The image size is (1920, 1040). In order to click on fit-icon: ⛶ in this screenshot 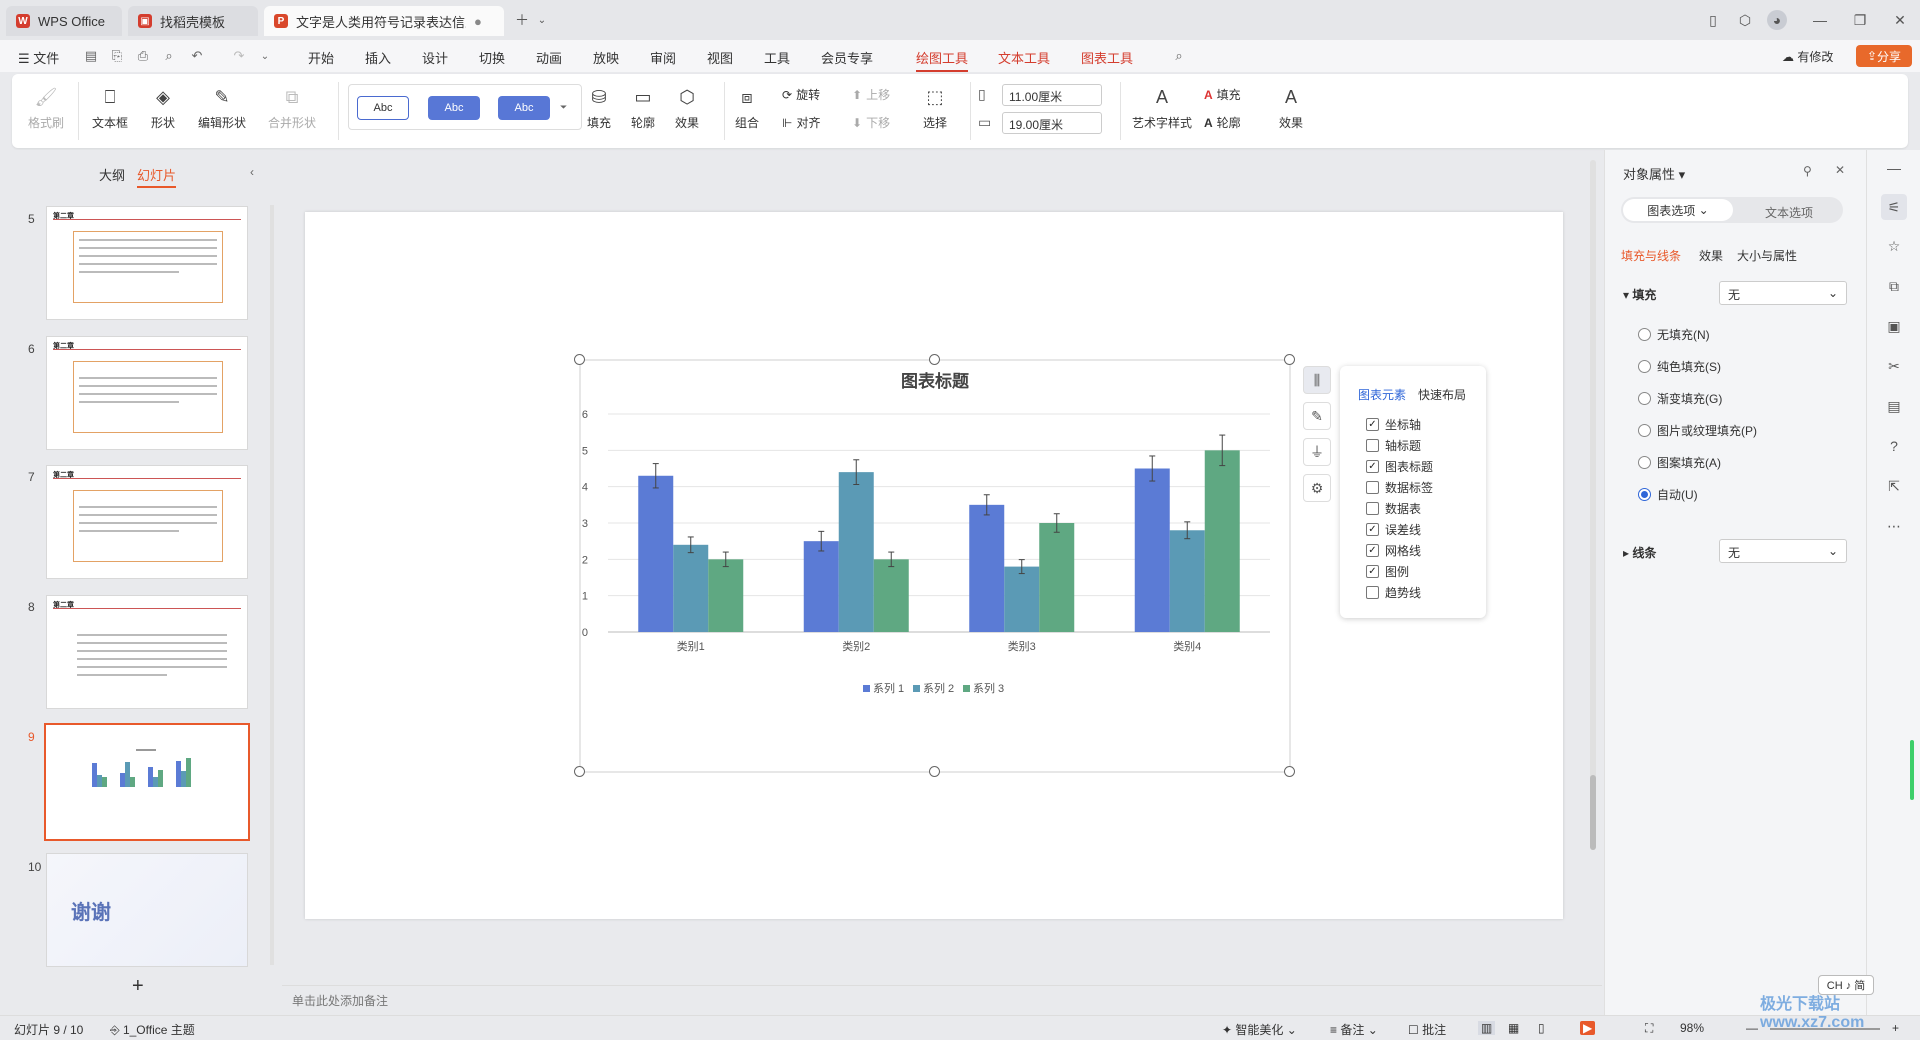, I will do `click(1649, 1028)`.